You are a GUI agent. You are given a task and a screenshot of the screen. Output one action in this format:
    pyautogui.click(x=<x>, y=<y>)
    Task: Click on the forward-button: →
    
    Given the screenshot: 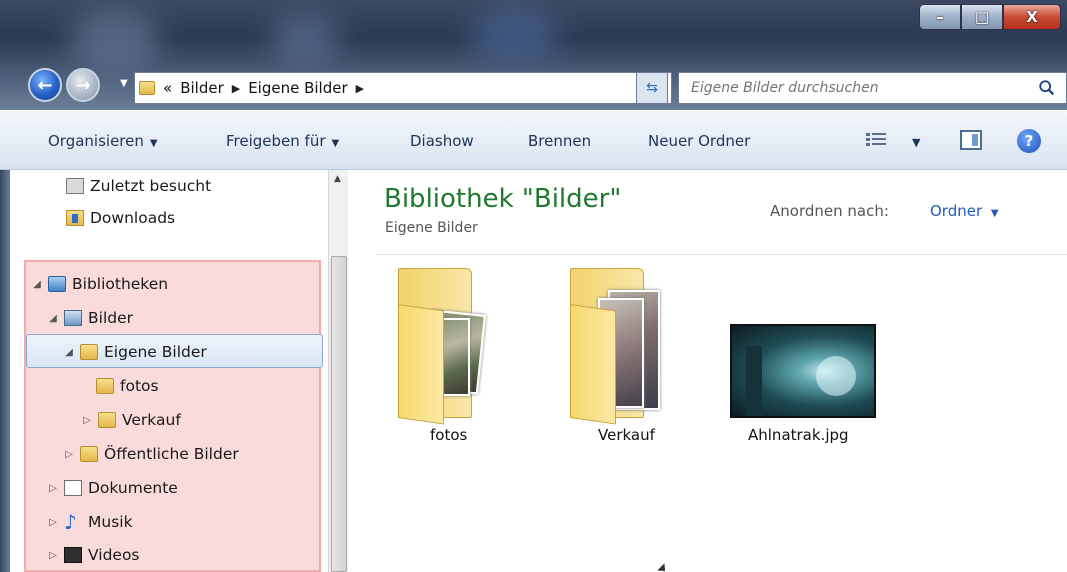 What is the action you would take?
    pyautogui.click(x=83, y=85)
    